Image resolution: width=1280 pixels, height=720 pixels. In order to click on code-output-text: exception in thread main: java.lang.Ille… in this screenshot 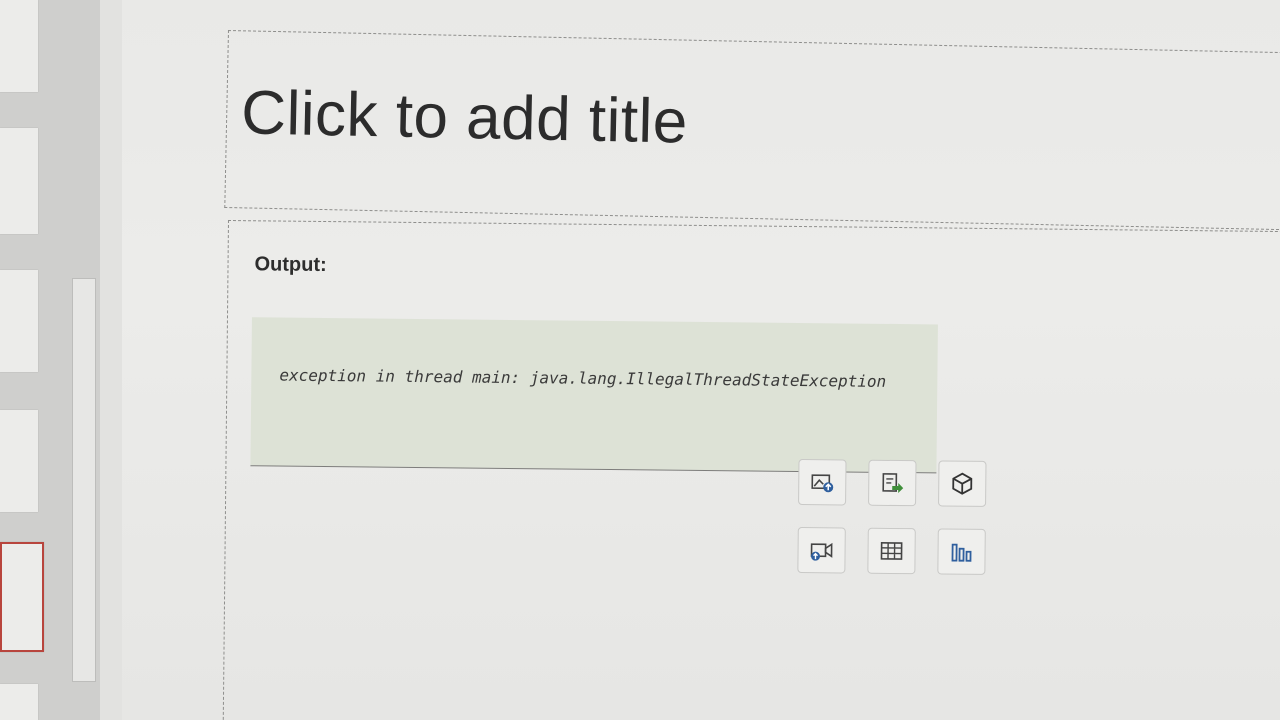, I will do `click(583, 378)`.